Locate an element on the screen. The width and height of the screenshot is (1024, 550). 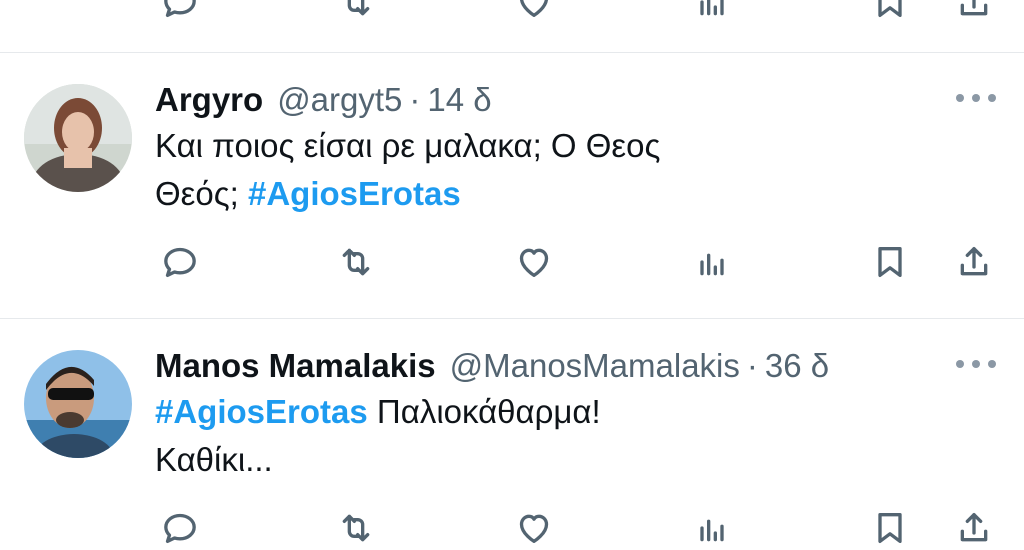
previous-tweet-actions is located at coordinates (512, 14).